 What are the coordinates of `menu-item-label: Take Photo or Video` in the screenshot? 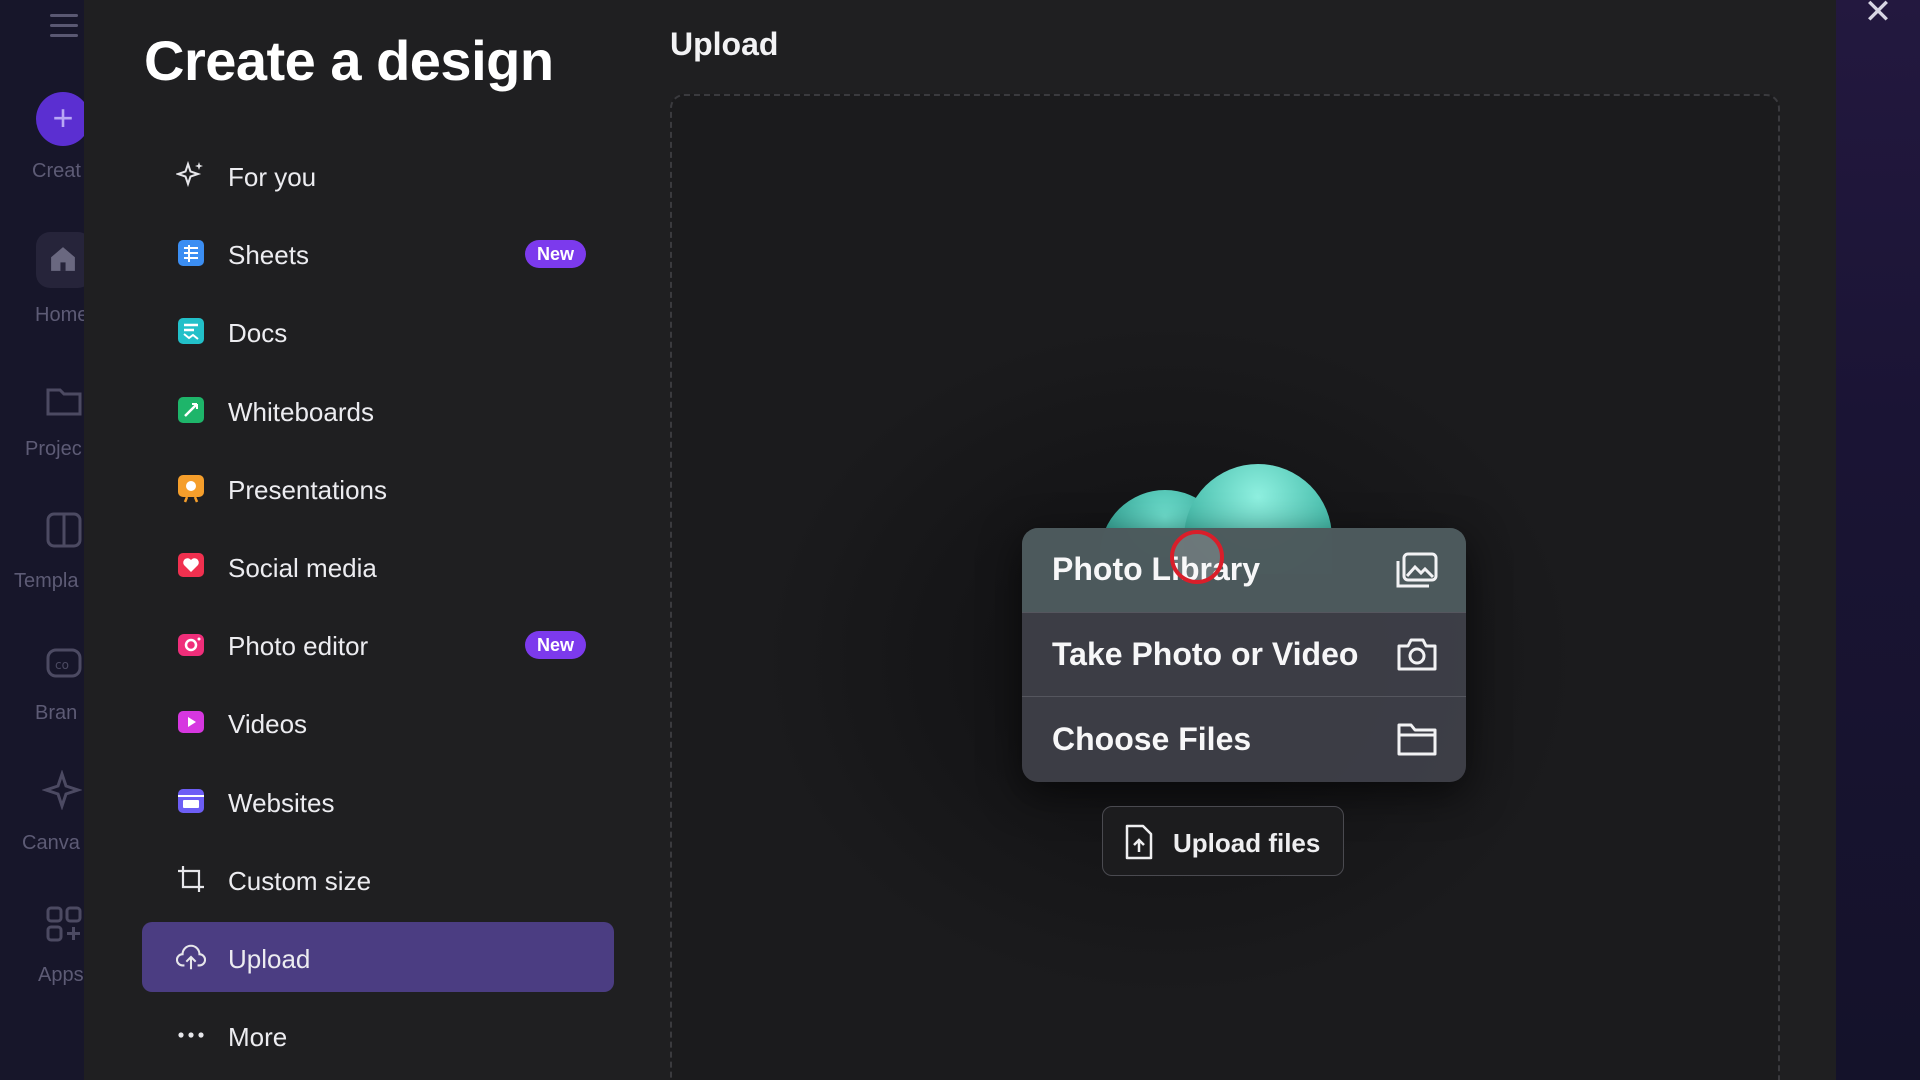 It's located at (1205, 653).